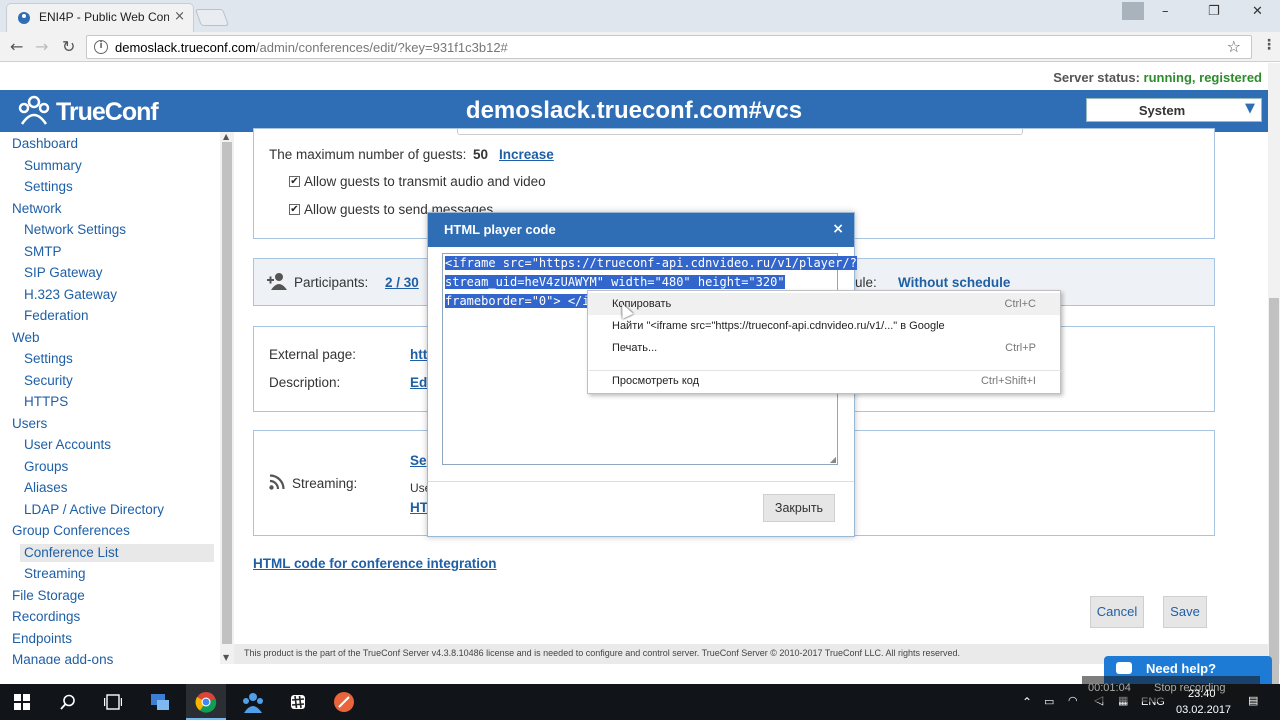 The height and width of the screenshot is (720, 1280). What do you see at coordinates (37, 208) in the screenshot?
I see `sidebar-item-network: Network` at bounding box center [37, 208].